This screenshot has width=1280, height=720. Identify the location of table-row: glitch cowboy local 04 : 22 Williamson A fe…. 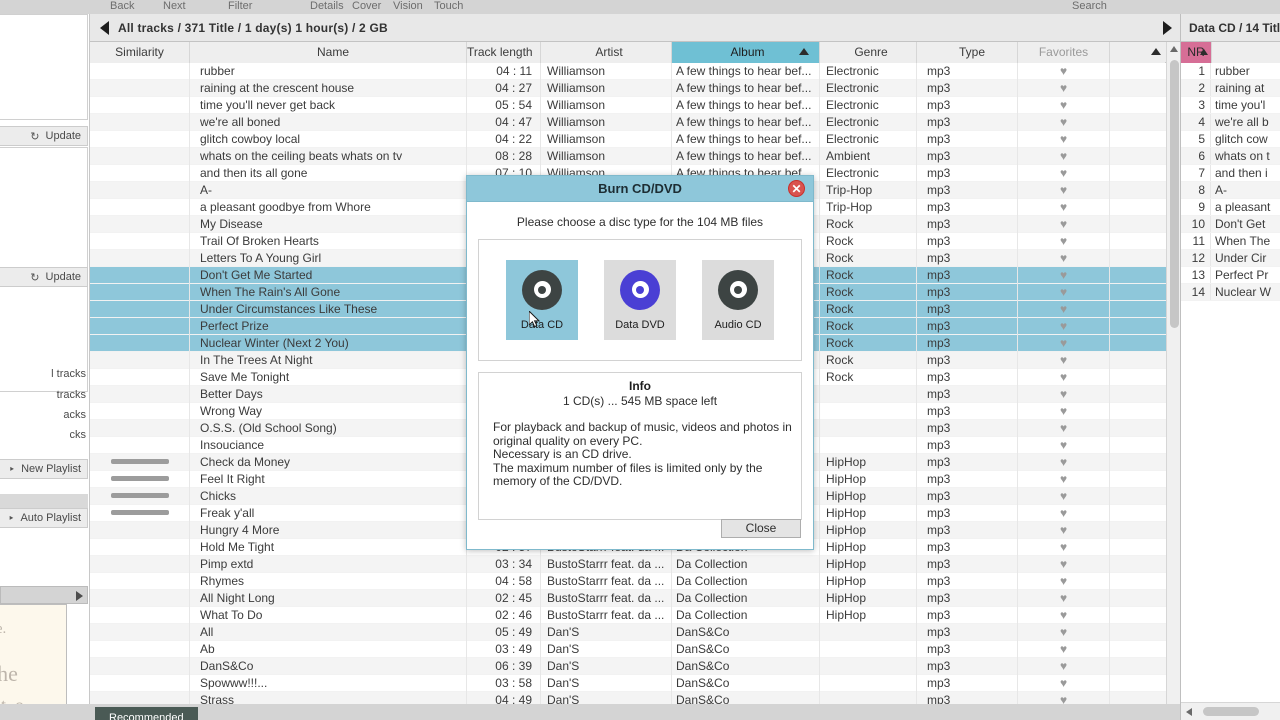
(635, 139).